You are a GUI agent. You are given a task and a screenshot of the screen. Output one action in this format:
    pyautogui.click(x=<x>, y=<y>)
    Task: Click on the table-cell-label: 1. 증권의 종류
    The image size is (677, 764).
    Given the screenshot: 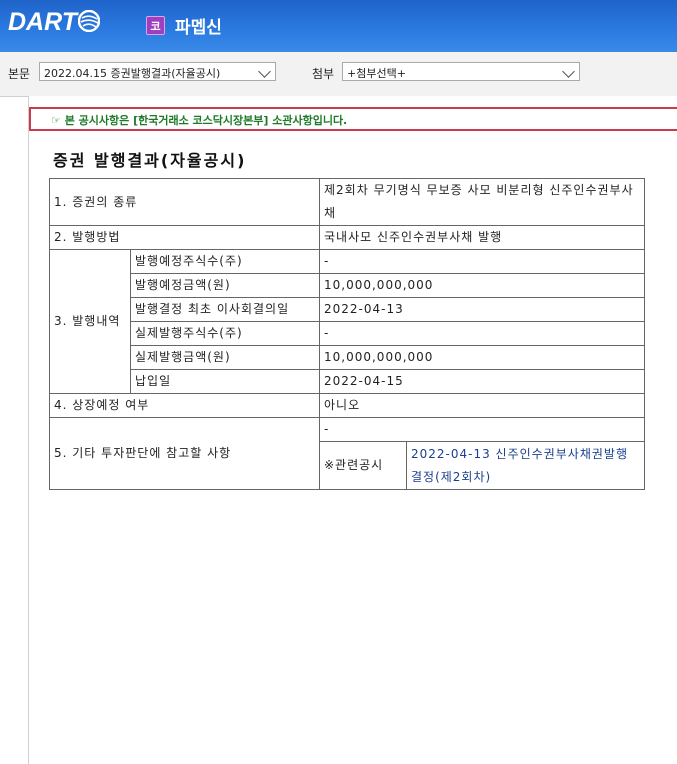 What is the action you would take?
    pyautogui.click(x=184, y=202)
    